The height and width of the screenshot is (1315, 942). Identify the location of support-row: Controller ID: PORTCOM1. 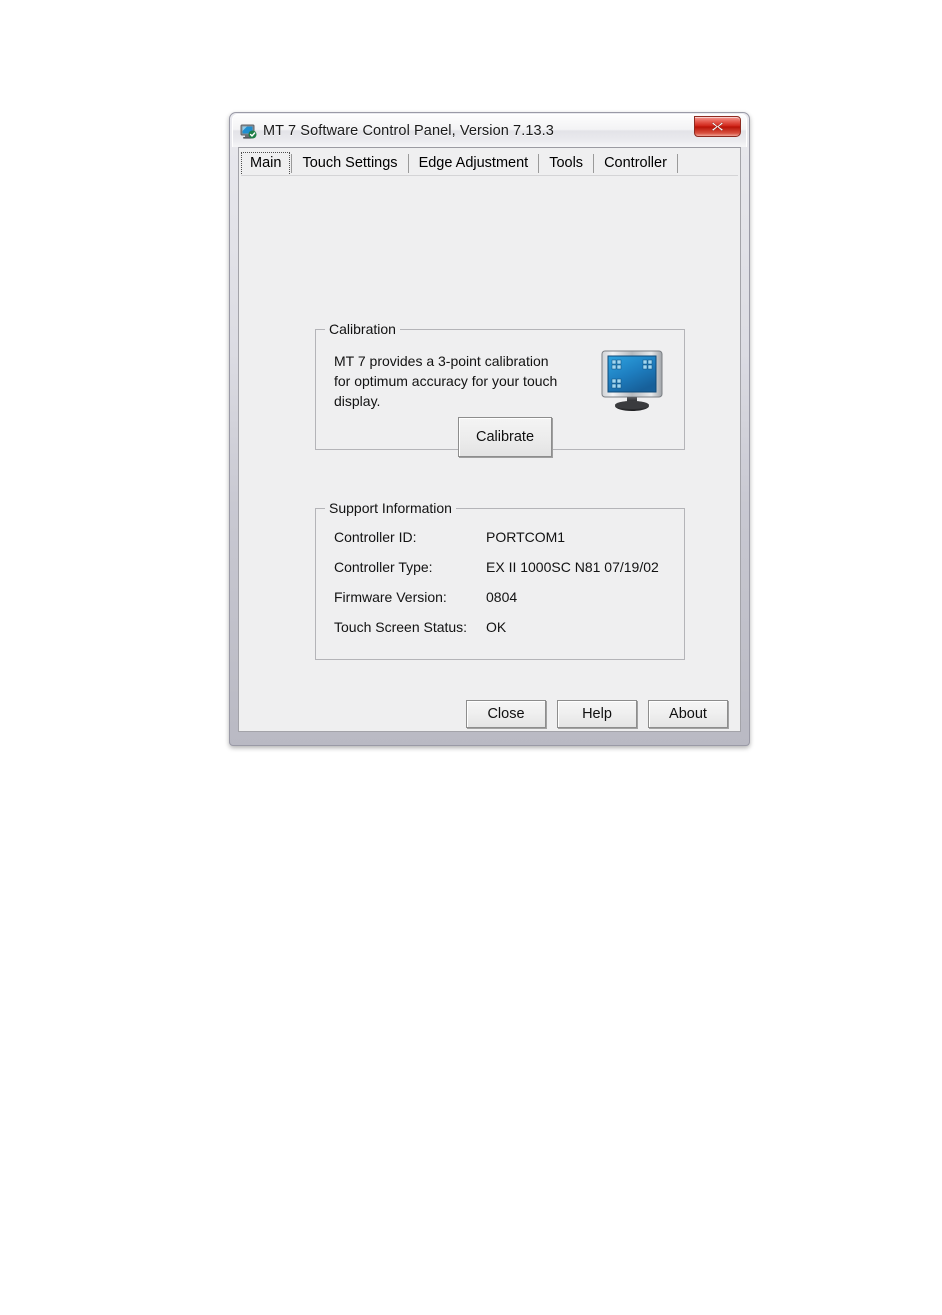
(504, 544).